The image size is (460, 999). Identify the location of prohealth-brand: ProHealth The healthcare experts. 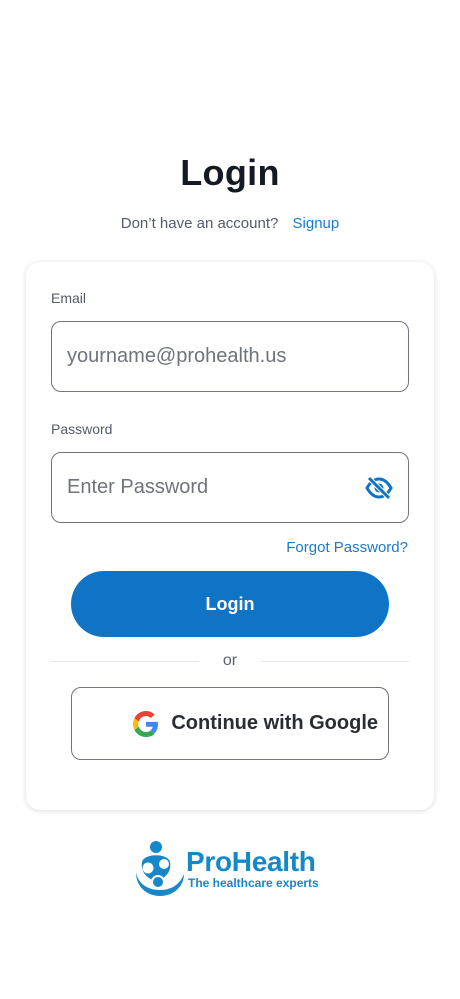
(234, 869).